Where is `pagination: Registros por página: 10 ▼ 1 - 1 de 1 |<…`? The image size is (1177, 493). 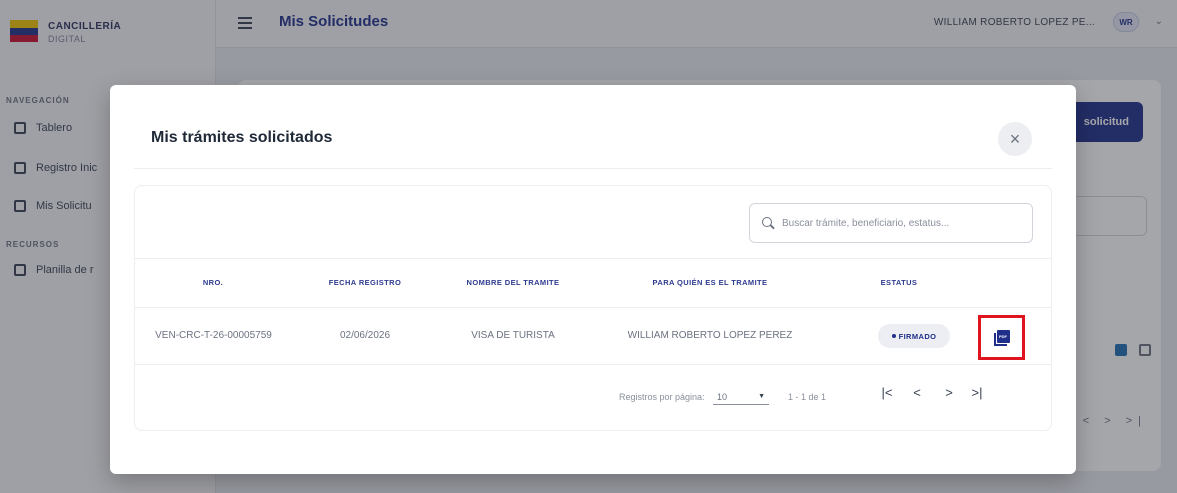 pagination: Registros por página: 10 ▼ 1 - 1 de 1 |<… is located at coordinates (593, 398).